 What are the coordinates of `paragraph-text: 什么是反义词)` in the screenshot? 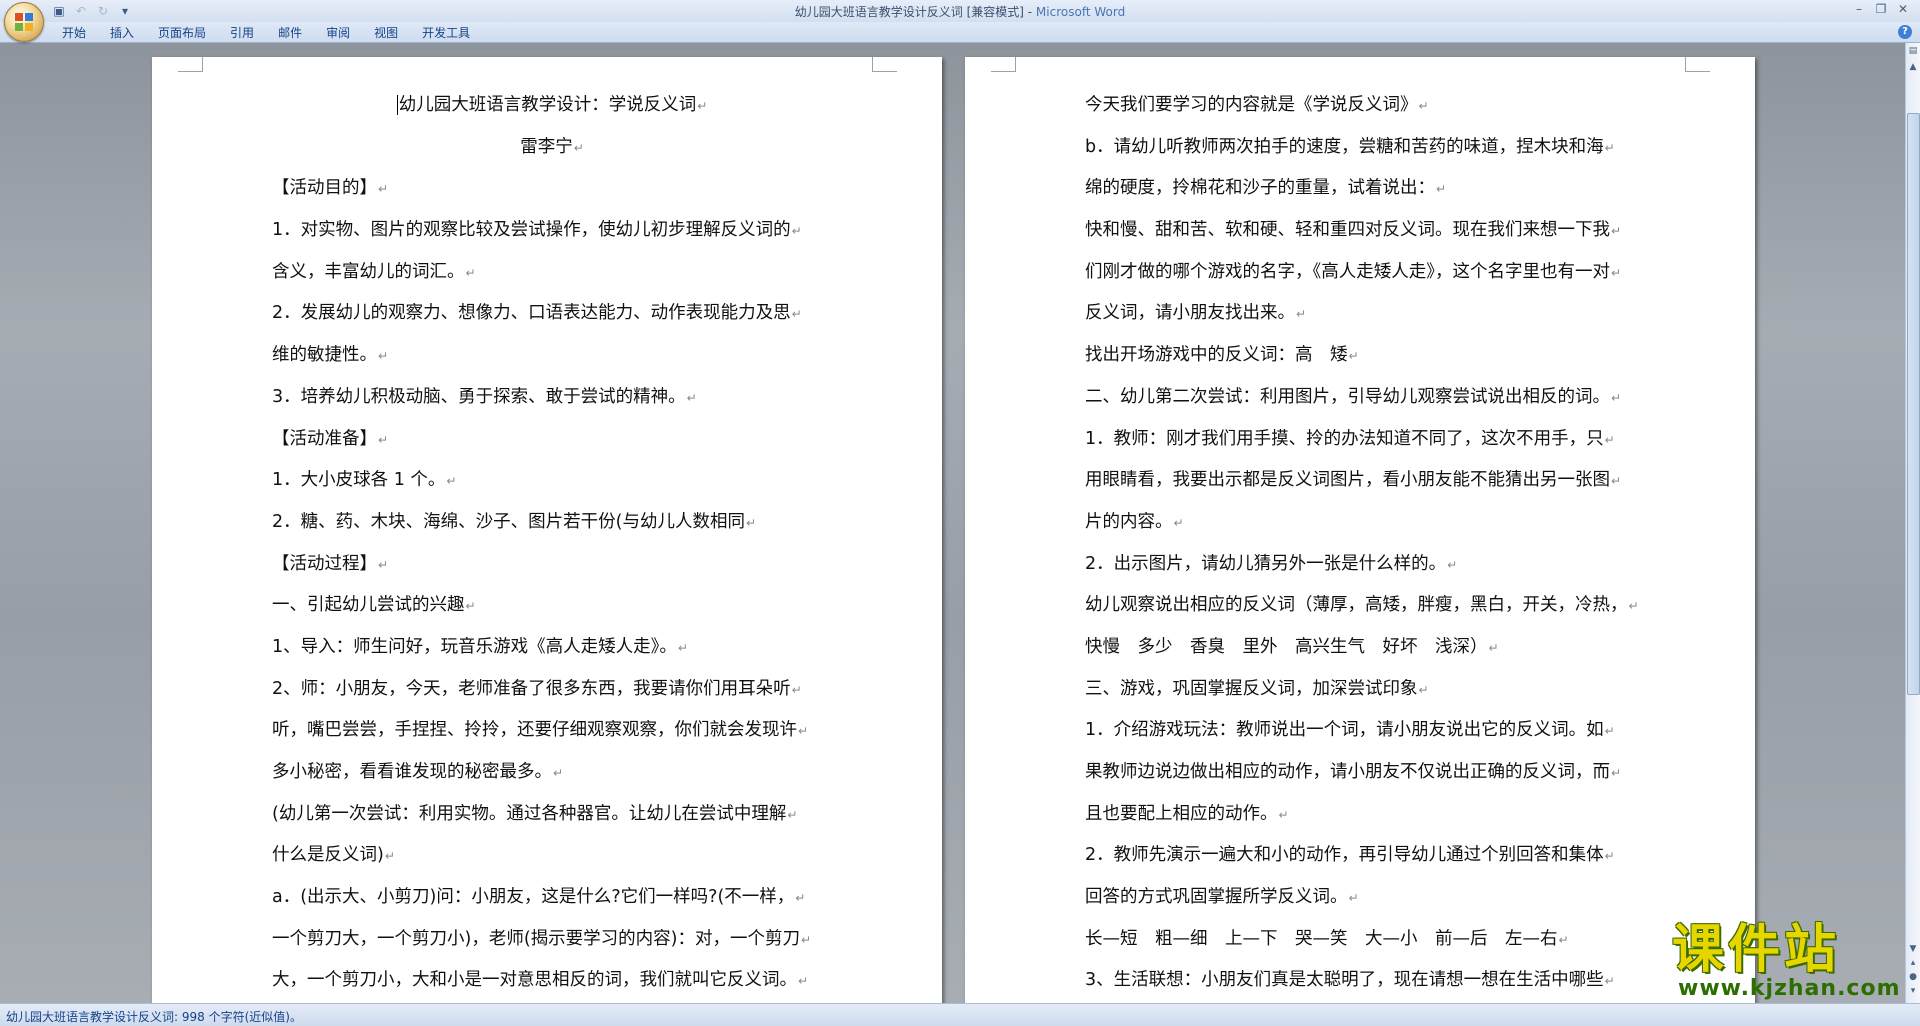 It's located at (328, 855).